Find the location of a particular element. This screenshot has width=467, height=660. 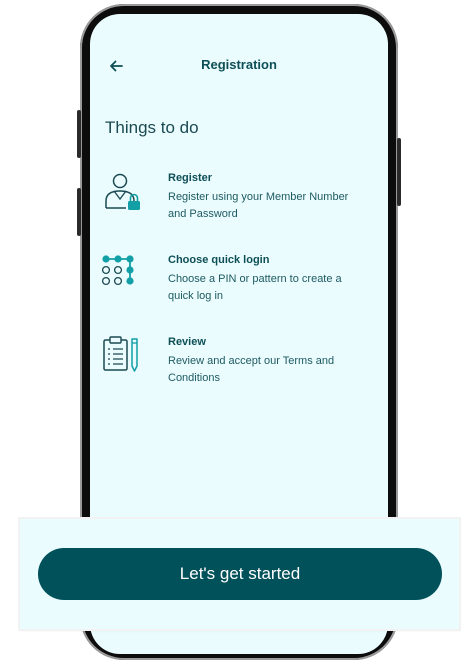

user-lock-icon is located at coordinates (124, 195).